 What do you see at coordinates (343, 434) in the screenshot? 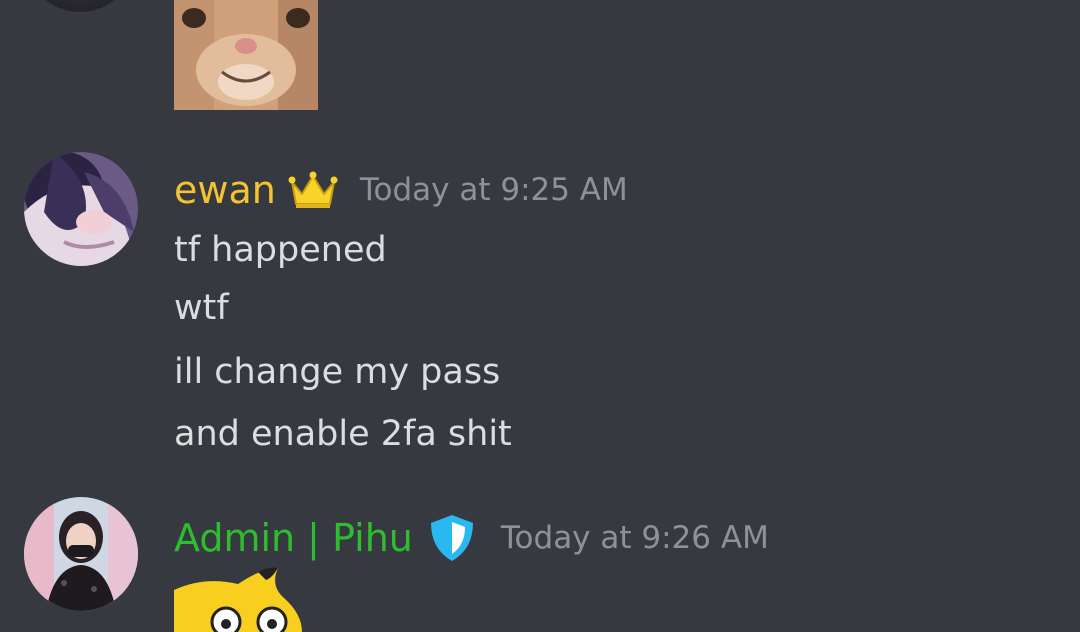
I see `message-text: and enable 2fa shit` at bounding box center [343, 434].